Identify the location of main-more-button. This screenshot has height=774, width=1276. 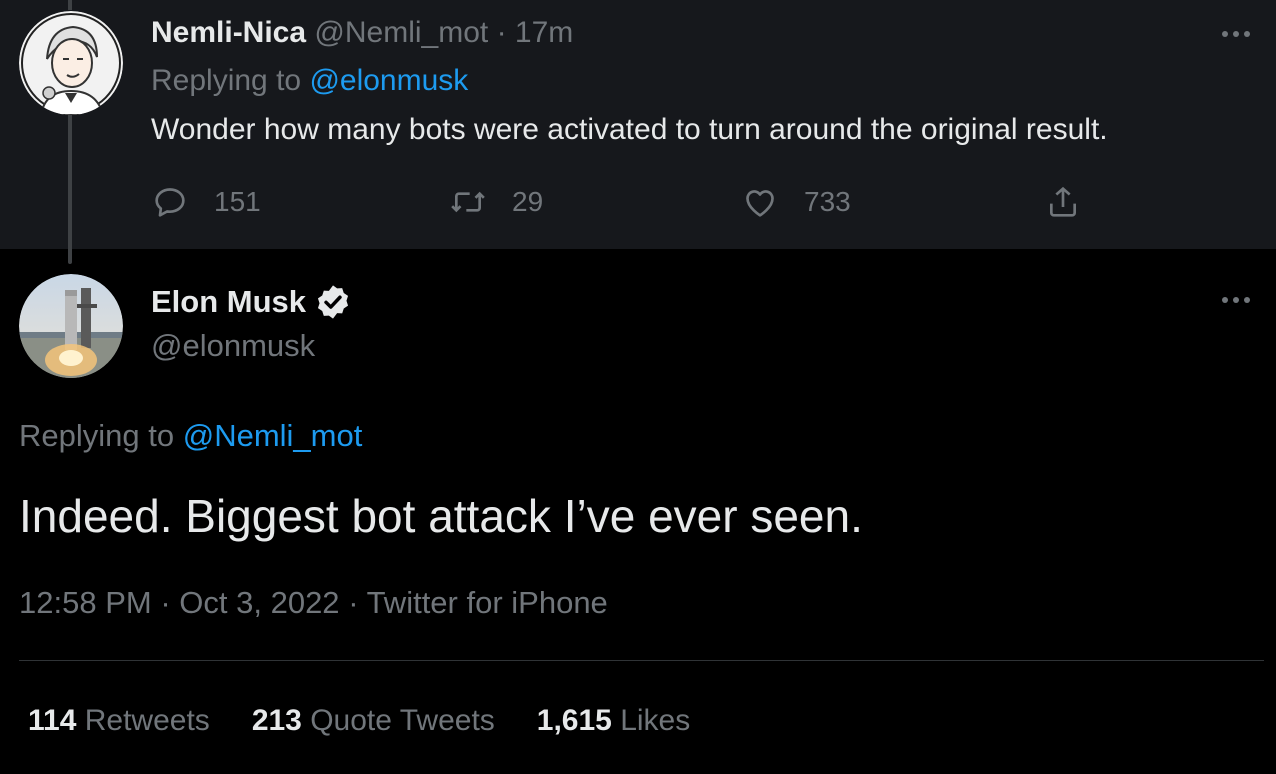
(1236, 300).